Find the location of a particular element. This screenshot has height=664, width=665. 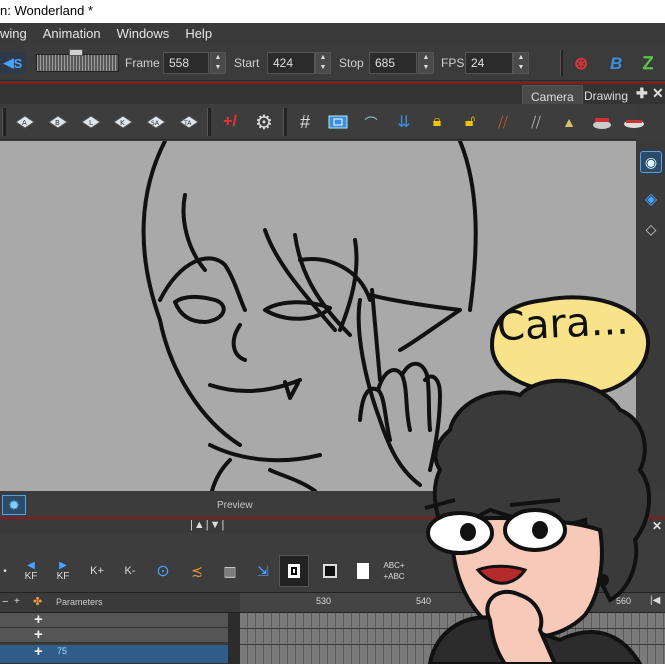

onion-skin-timeline-icon: ⊙ is located at coordinates (163, 571).